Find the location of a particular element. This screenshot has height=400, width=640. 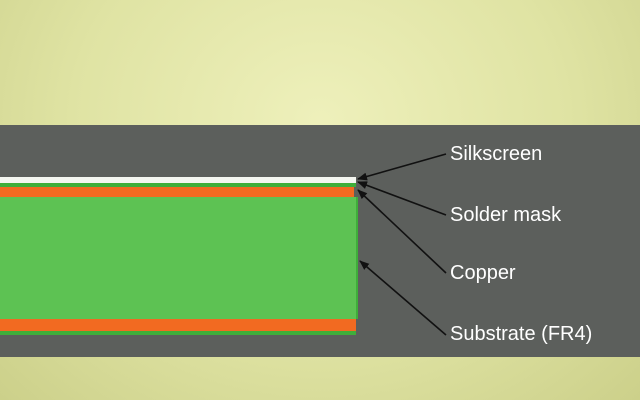

copper-arrow is located at coordinates (402, 231).